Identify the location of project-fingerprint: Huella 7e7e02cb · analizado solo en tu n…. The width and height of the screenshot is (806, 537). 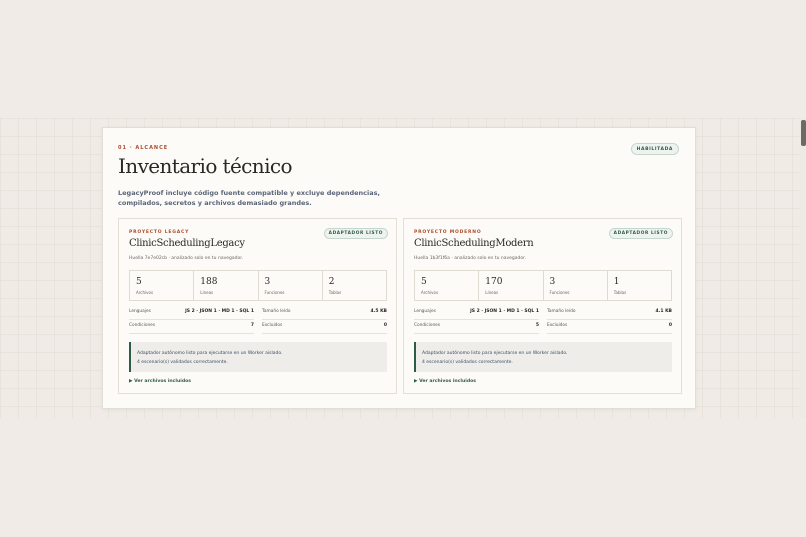
(186, 258).